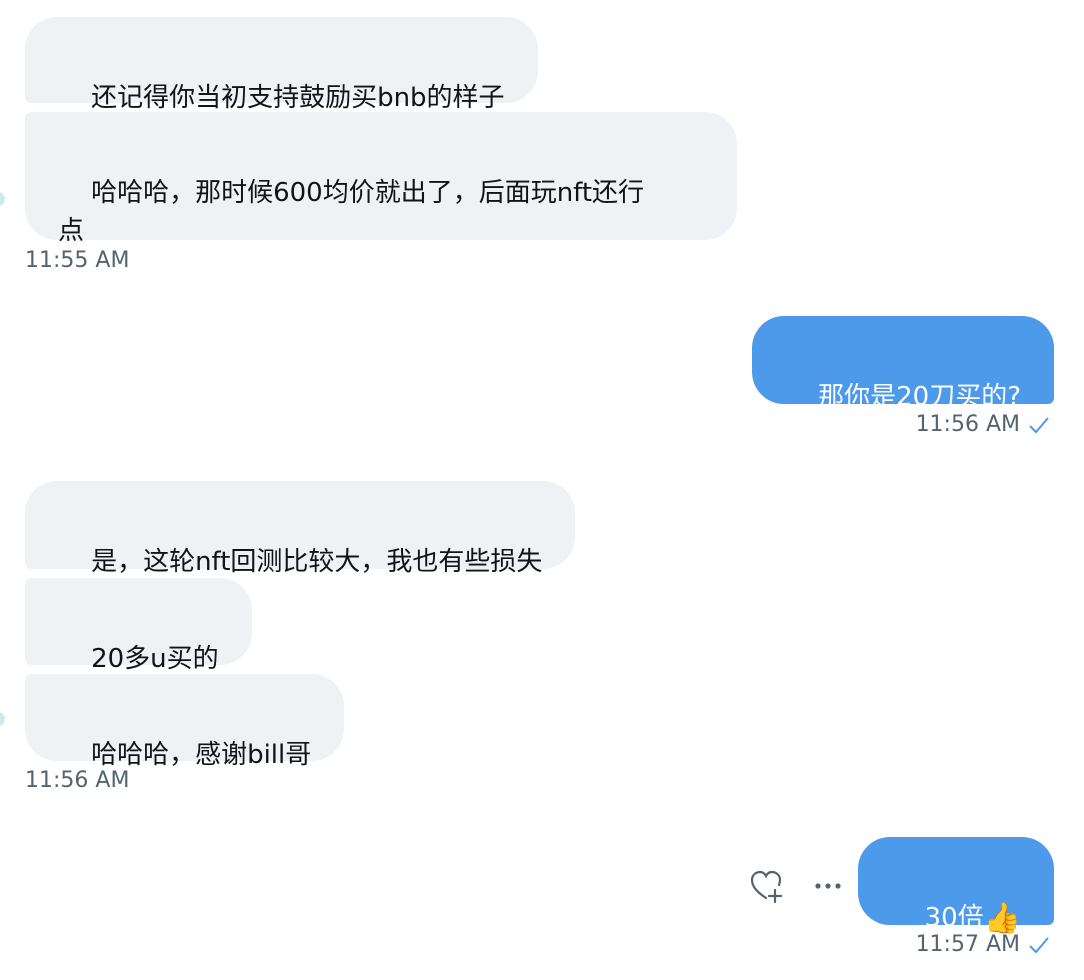  I want to click on react-button, so click(766, 888).